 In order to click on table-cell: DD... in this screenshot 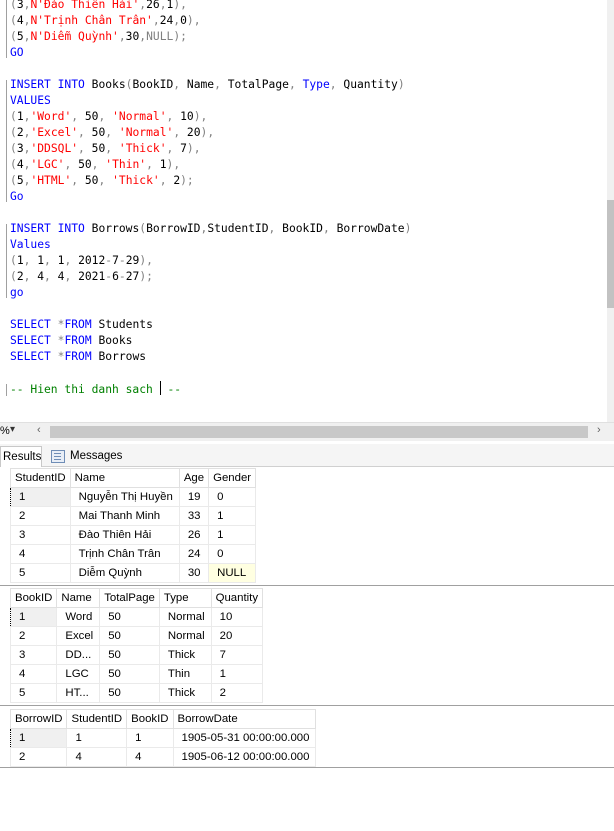, I will do `click(78, 655)`.